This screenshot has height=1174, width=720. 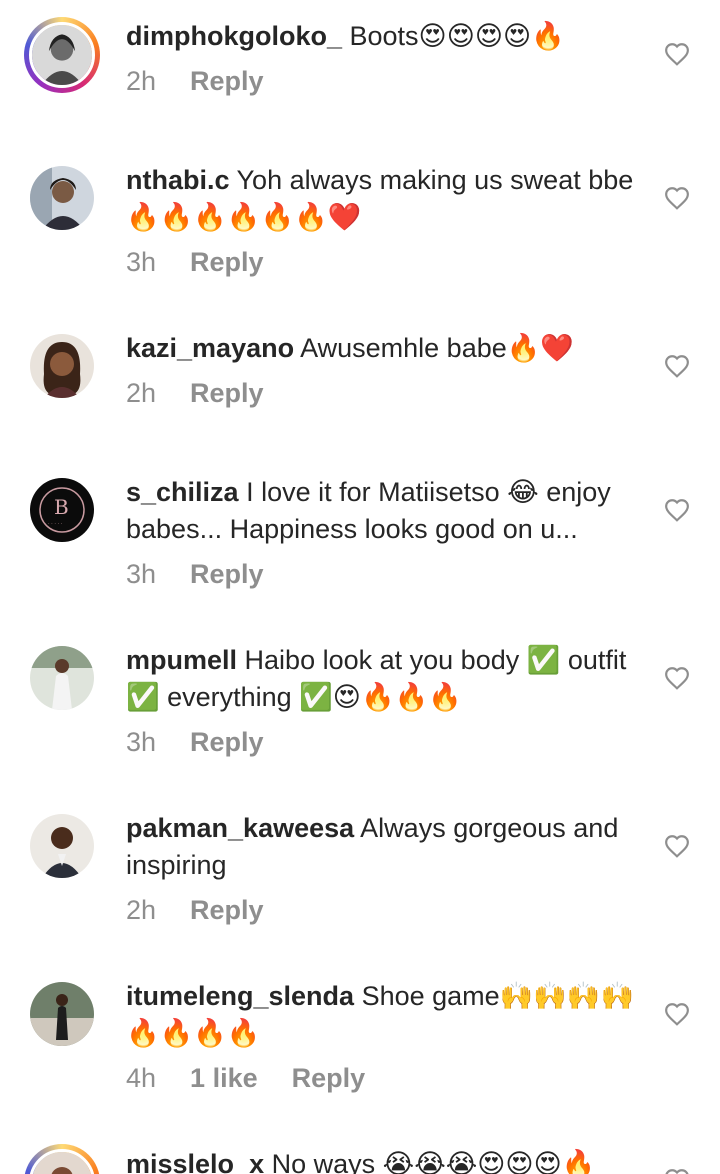 What do you see at coordinates (178, 180) in the screenshot?
I see `comment-username: nthabi.c` at bounding box center [178, 180].